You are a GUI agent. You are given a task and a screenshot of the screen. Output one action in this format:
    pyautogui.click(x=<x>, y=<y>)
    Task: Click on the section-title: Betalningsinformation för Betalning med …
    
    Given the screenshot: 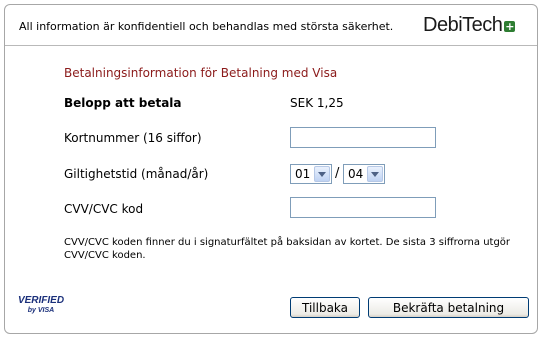 What is the action you would take?
    pyautogui.click(x=201, y=73)
    